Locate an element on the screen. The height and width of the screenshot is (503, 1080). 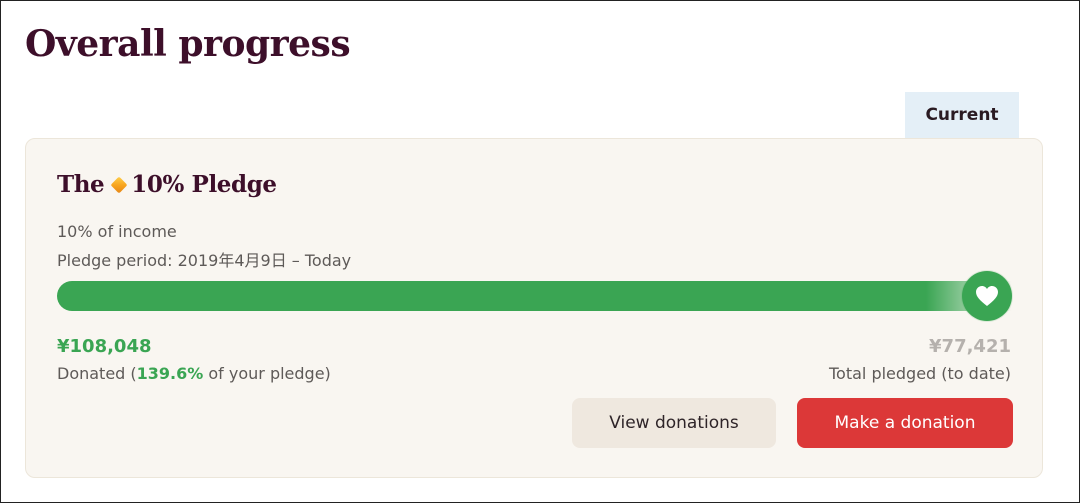
progress-heart-badge is located at coordinates (987, 296).